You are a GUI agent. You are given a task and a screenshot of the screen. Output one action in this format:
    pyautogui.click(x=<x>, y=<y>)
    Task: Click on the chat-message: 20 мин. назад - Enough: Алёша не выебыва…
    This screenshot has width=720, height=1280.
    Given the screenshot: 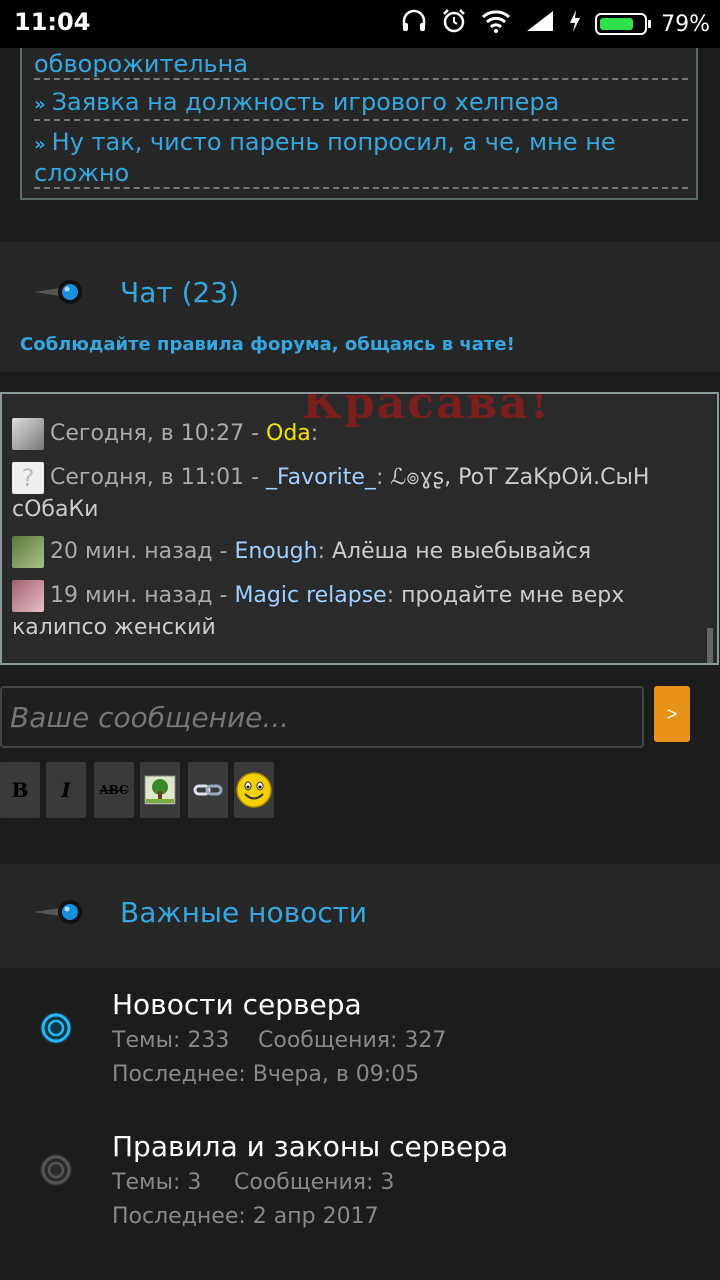 What is the action you would take?
    pyautogui.click(x=357, y=552)
    